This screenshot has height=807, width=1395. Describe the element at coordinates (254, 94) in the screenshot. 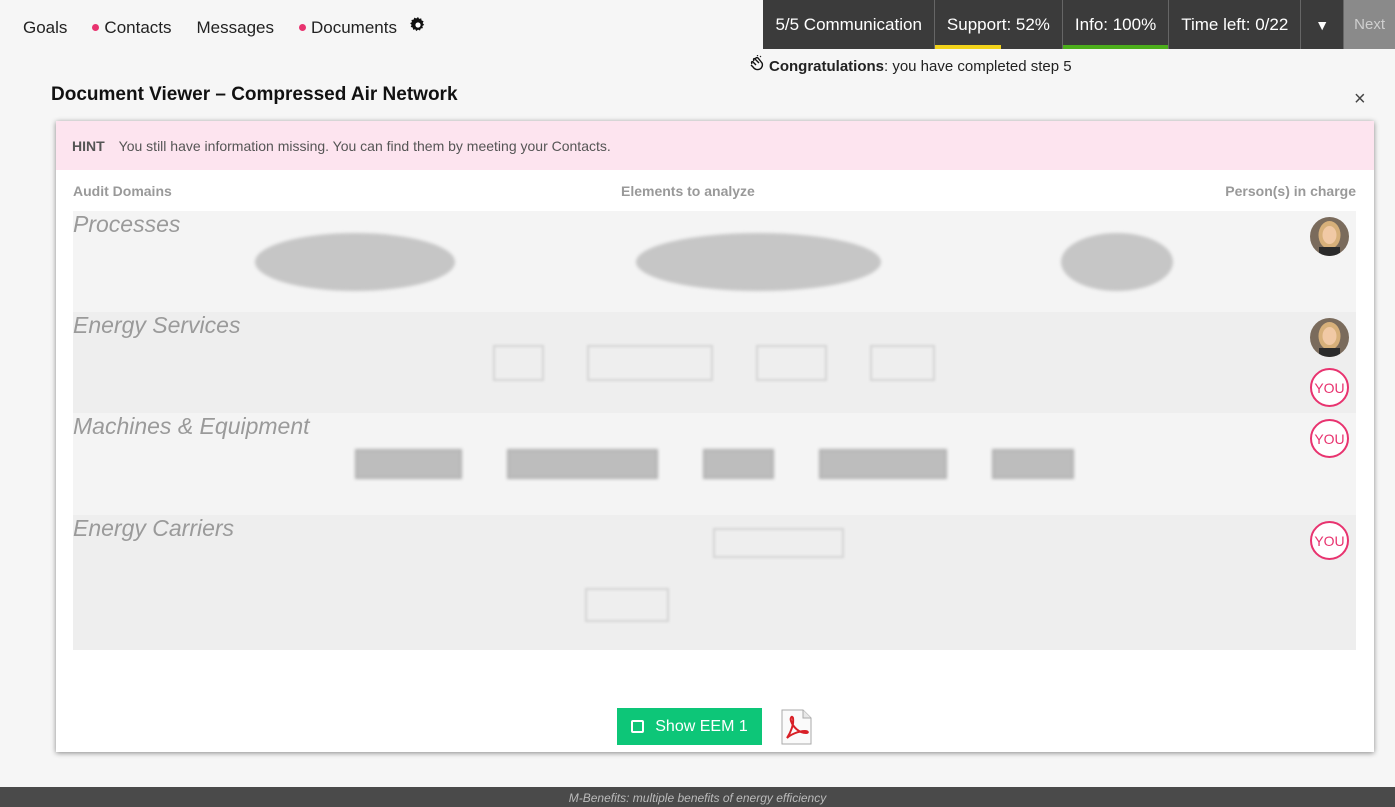

I see `page-title: Document Viewer – Compressed Air Network` at that location.